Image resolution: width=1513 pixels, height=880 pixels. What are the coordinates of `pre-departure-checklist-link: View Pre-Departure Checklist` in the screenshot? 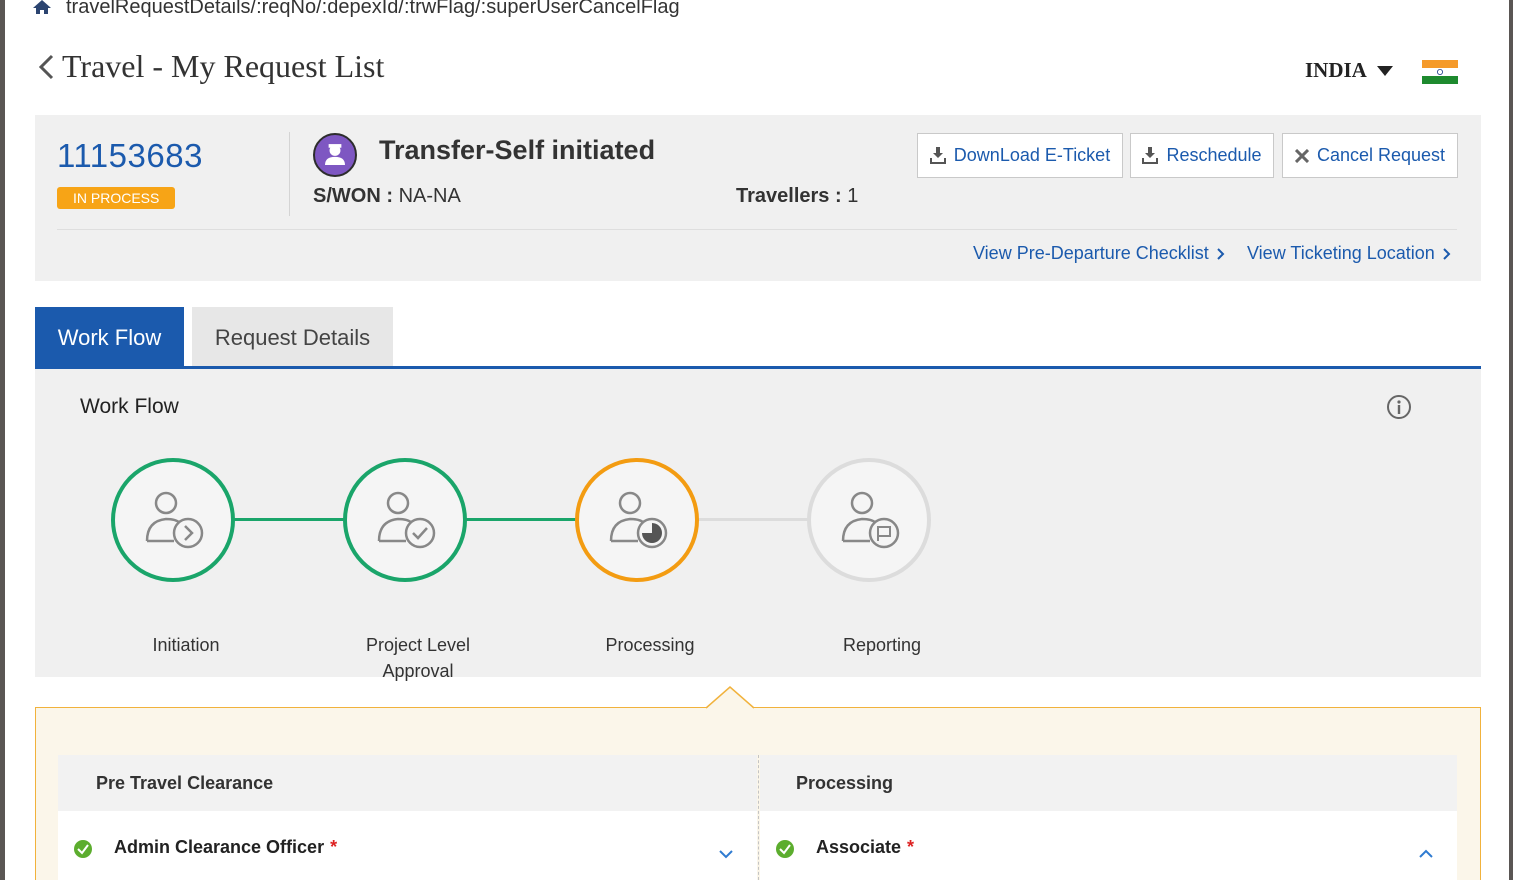 It's located at (1099, 253).